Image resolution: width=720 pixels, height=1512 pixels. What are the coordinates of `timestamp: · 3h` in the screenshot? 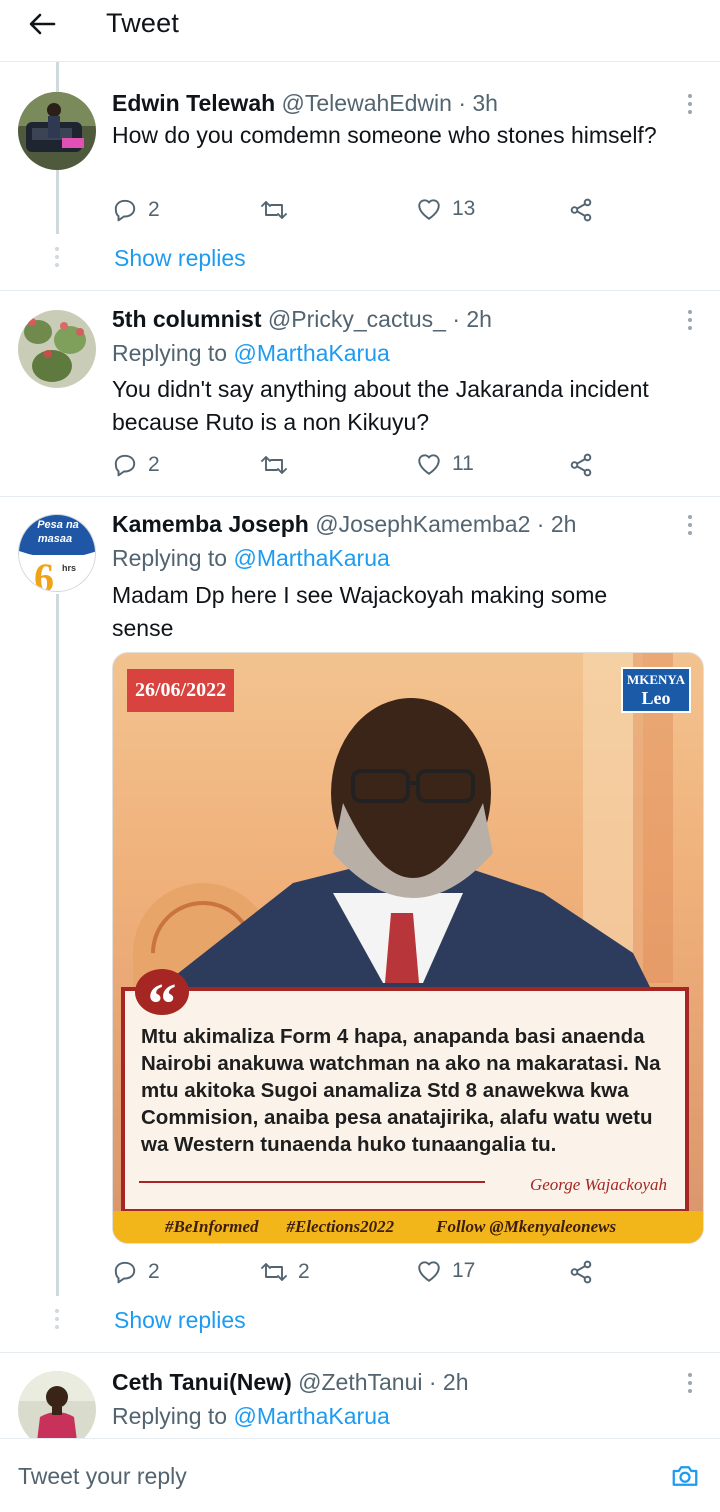 It's located at (478, 103).